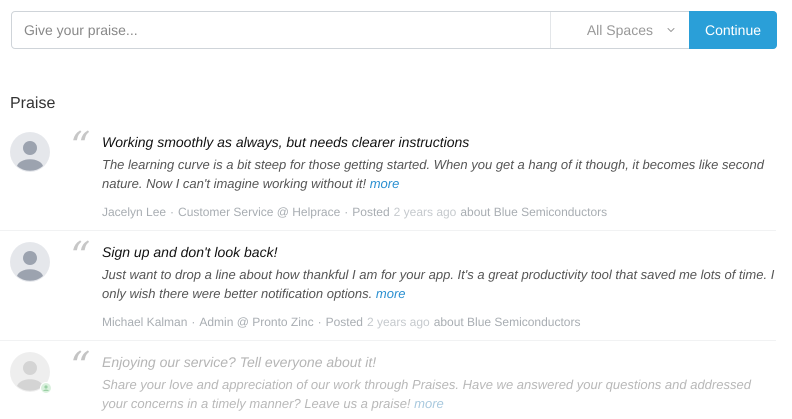 The height and width of the screenshot is (419, 792). What do you see at coordinates (434, 174) in the screenshot?
I see `praise-body: The learning curve is a bit steep for those getting started. When you get a hang of it though, it becomes like second nature. Now I can't imagine working without it! more` at bounding box center [434, 174].